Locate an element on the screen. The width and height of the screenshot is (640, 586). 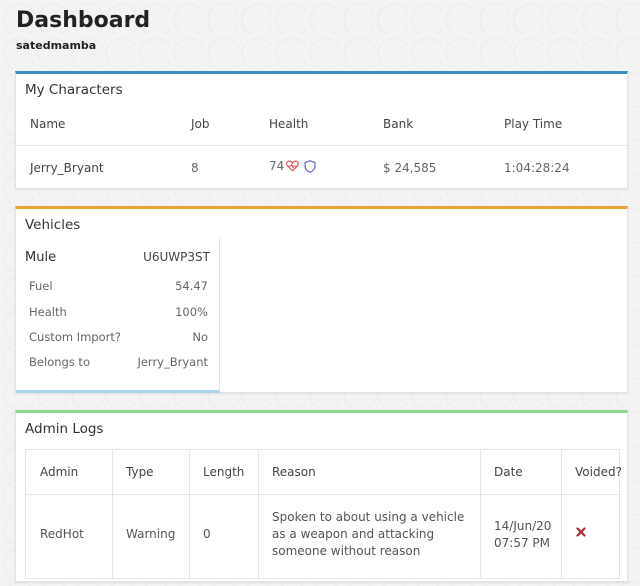
col-length: Length is located at coordinates (224, 472).